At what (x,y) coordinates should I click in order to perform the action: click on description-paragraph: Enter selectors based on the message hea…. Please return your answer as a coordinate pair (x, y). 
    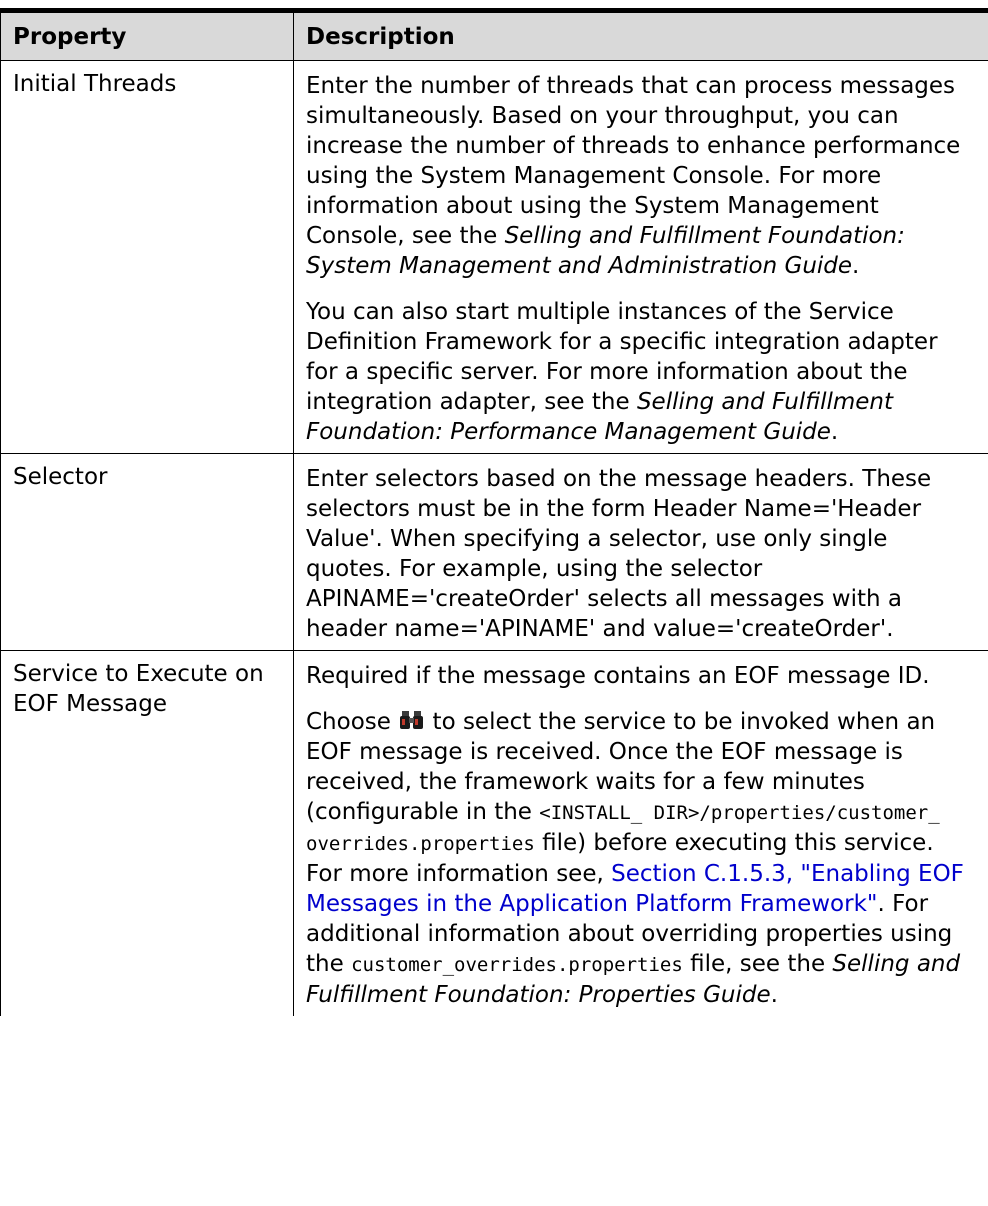
    Looking at the image, I should click on (619, 554).